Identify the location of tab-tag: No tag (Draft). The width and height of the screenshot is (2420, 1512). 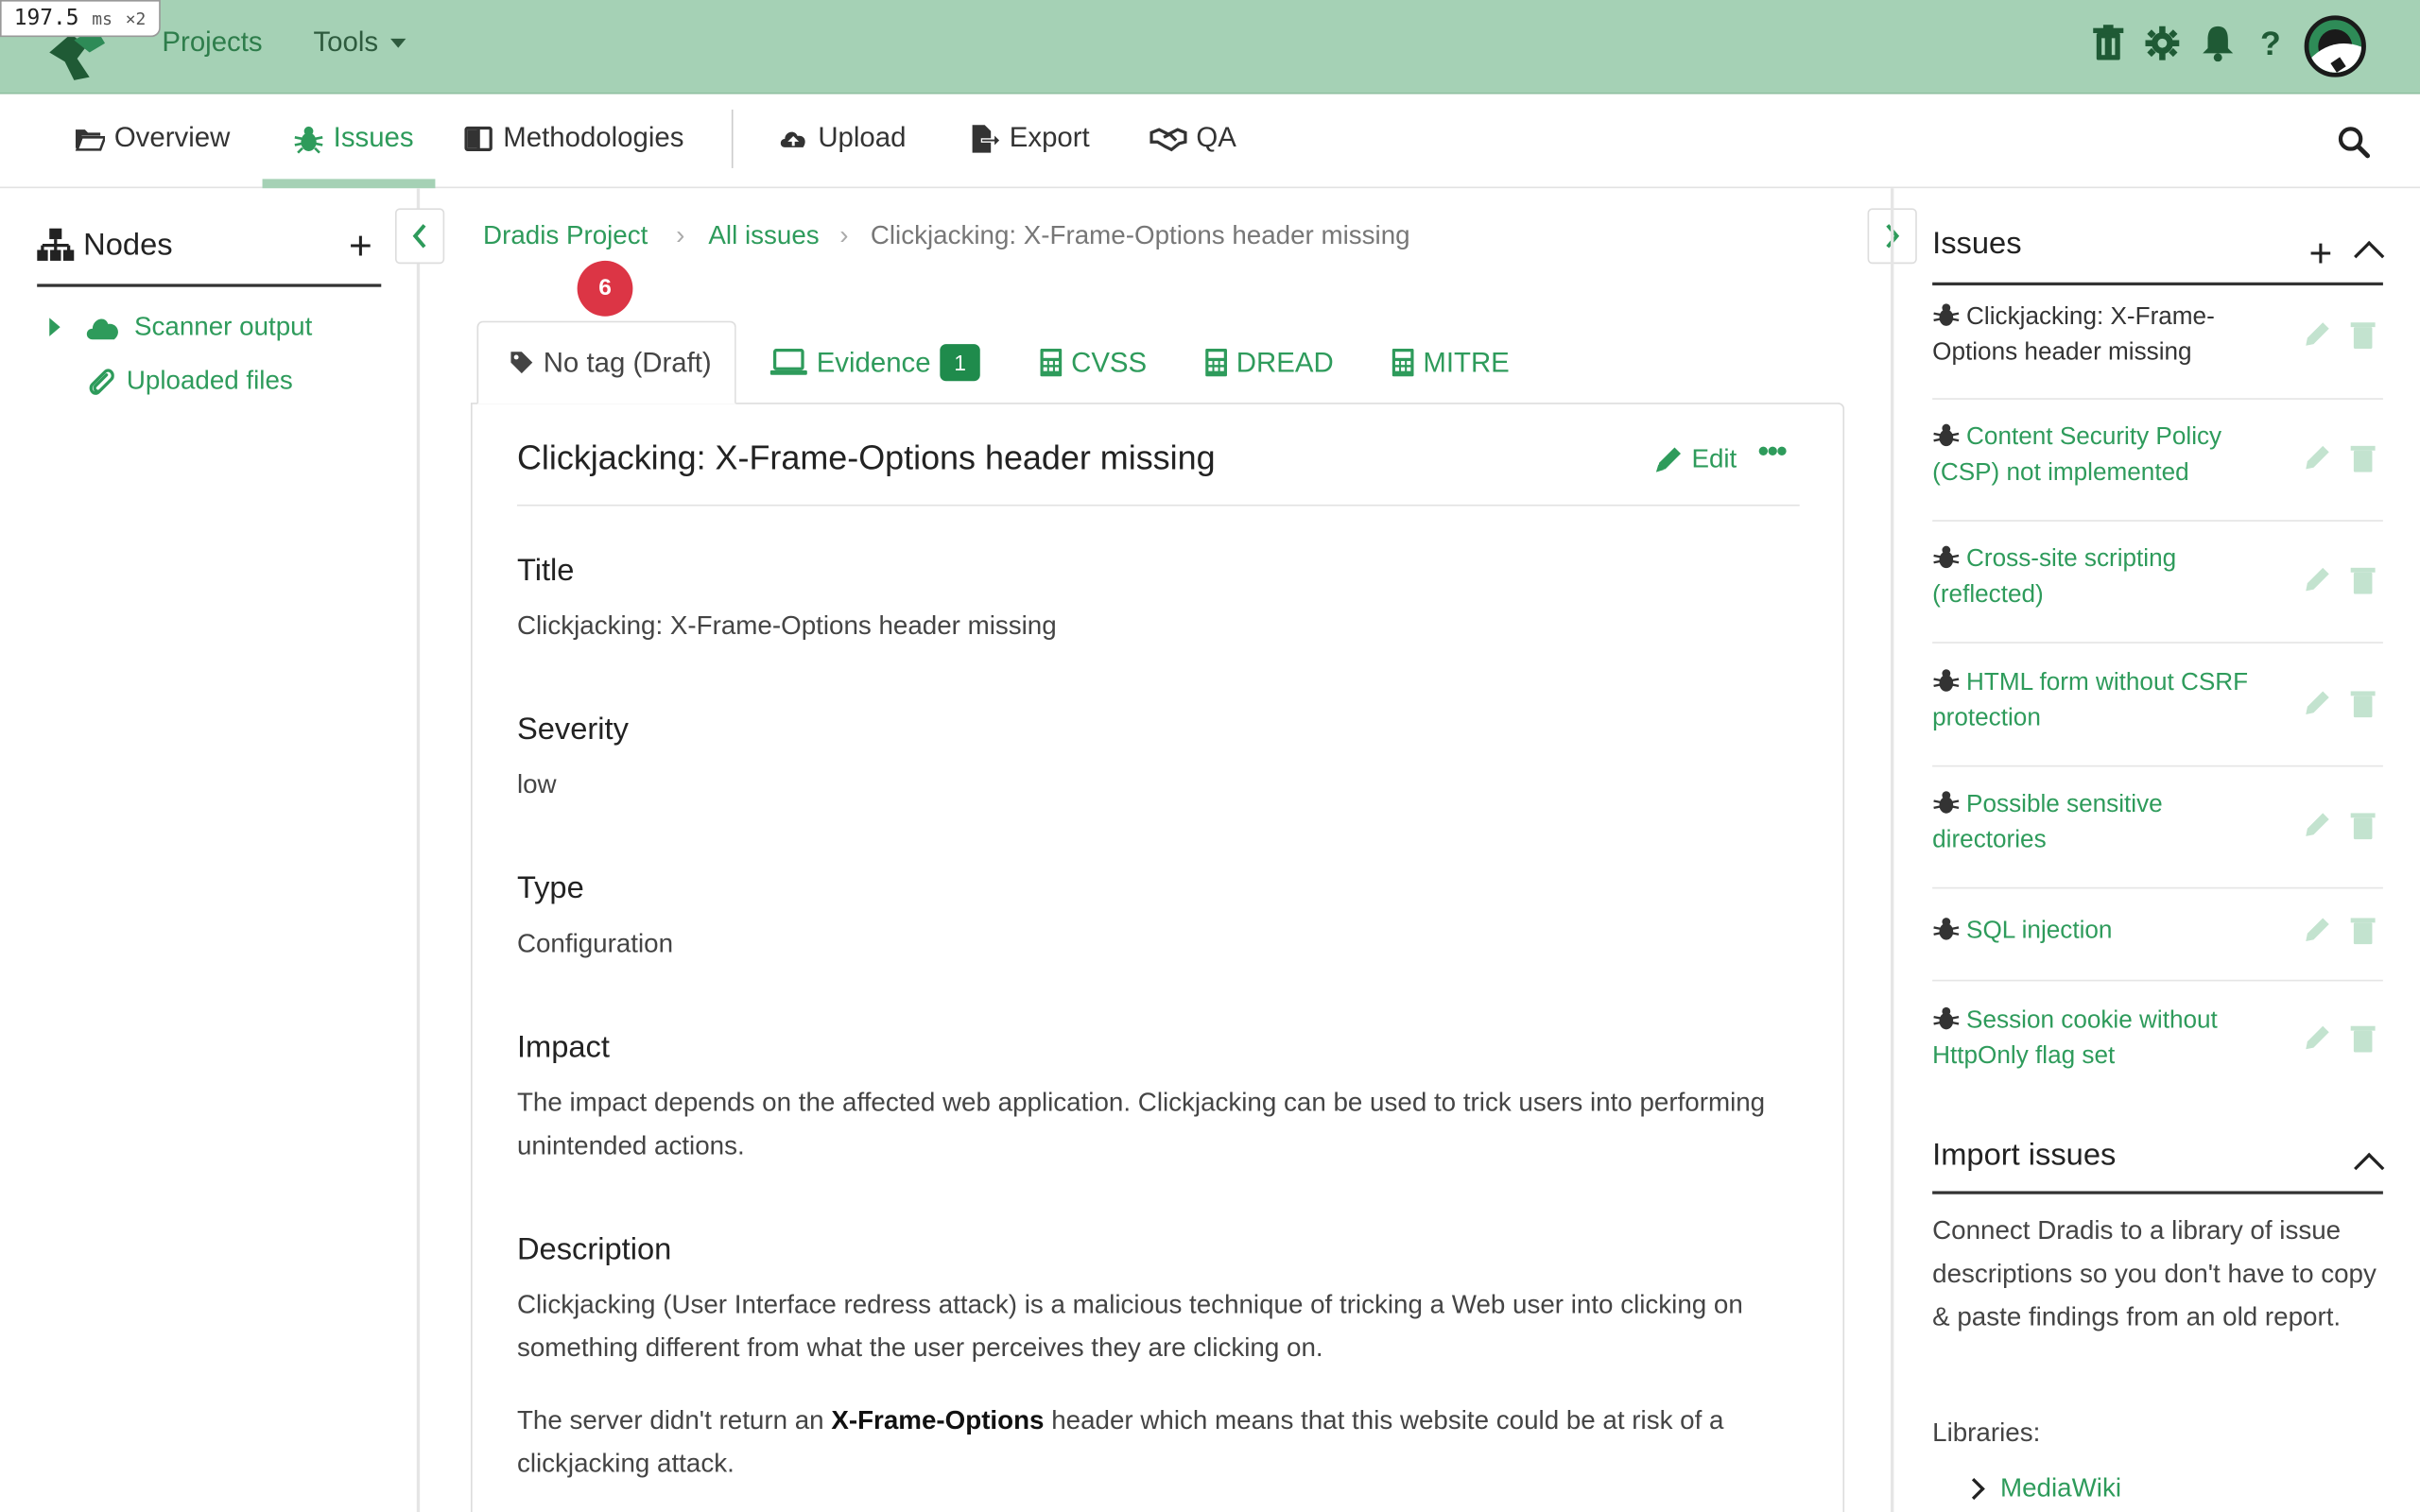
(606, 362).